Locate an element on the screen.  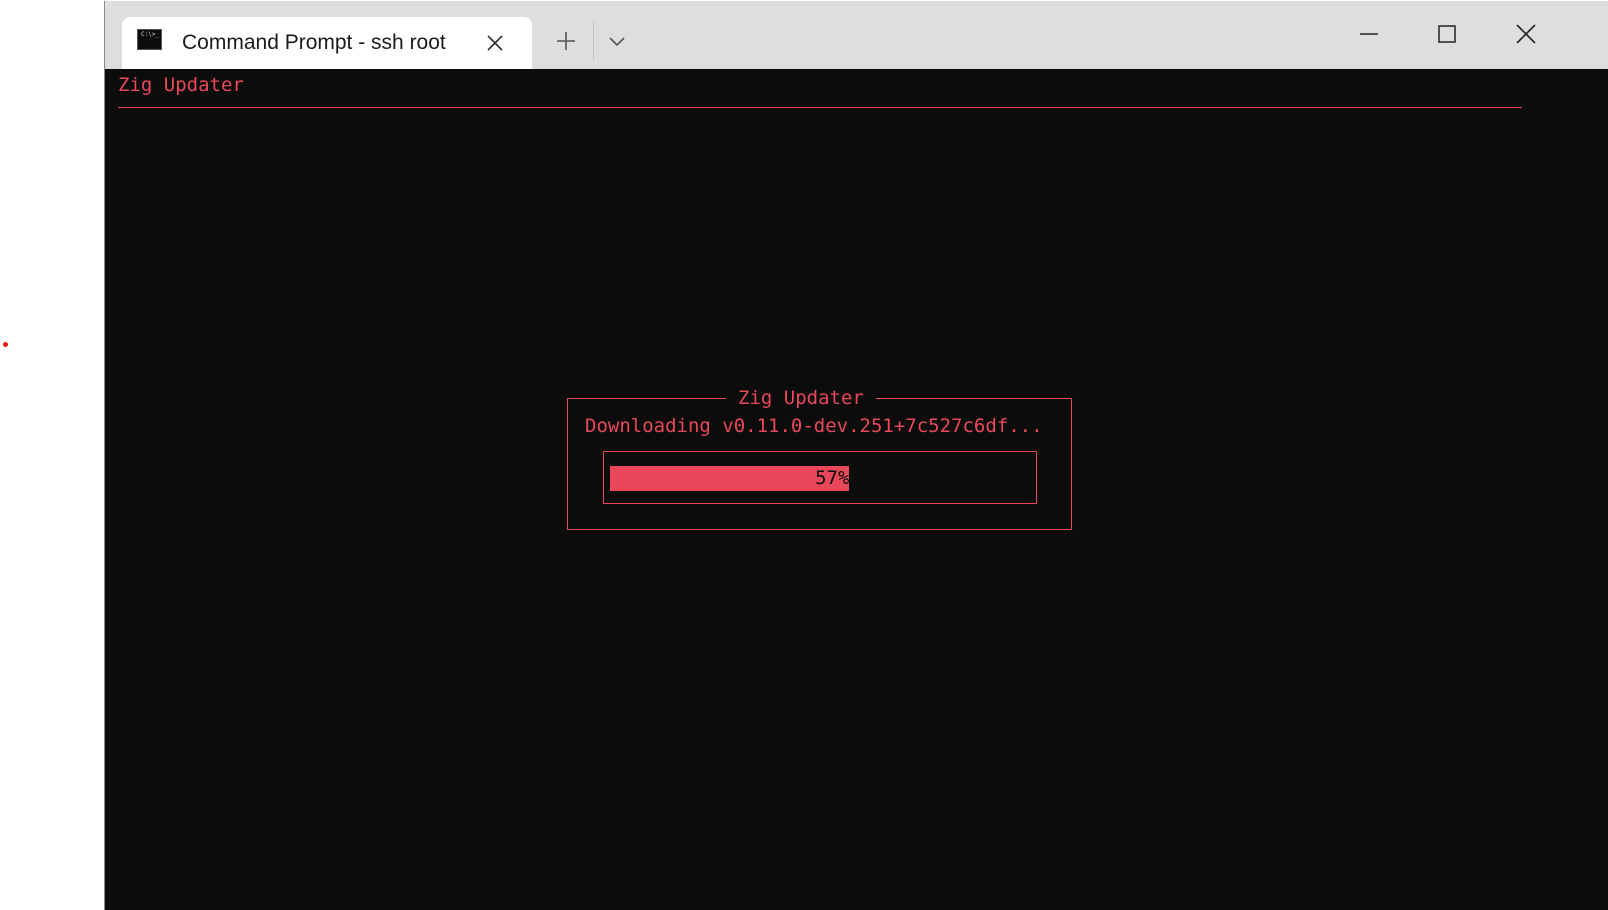
minimize-button is located at coordinates (1369, 35).